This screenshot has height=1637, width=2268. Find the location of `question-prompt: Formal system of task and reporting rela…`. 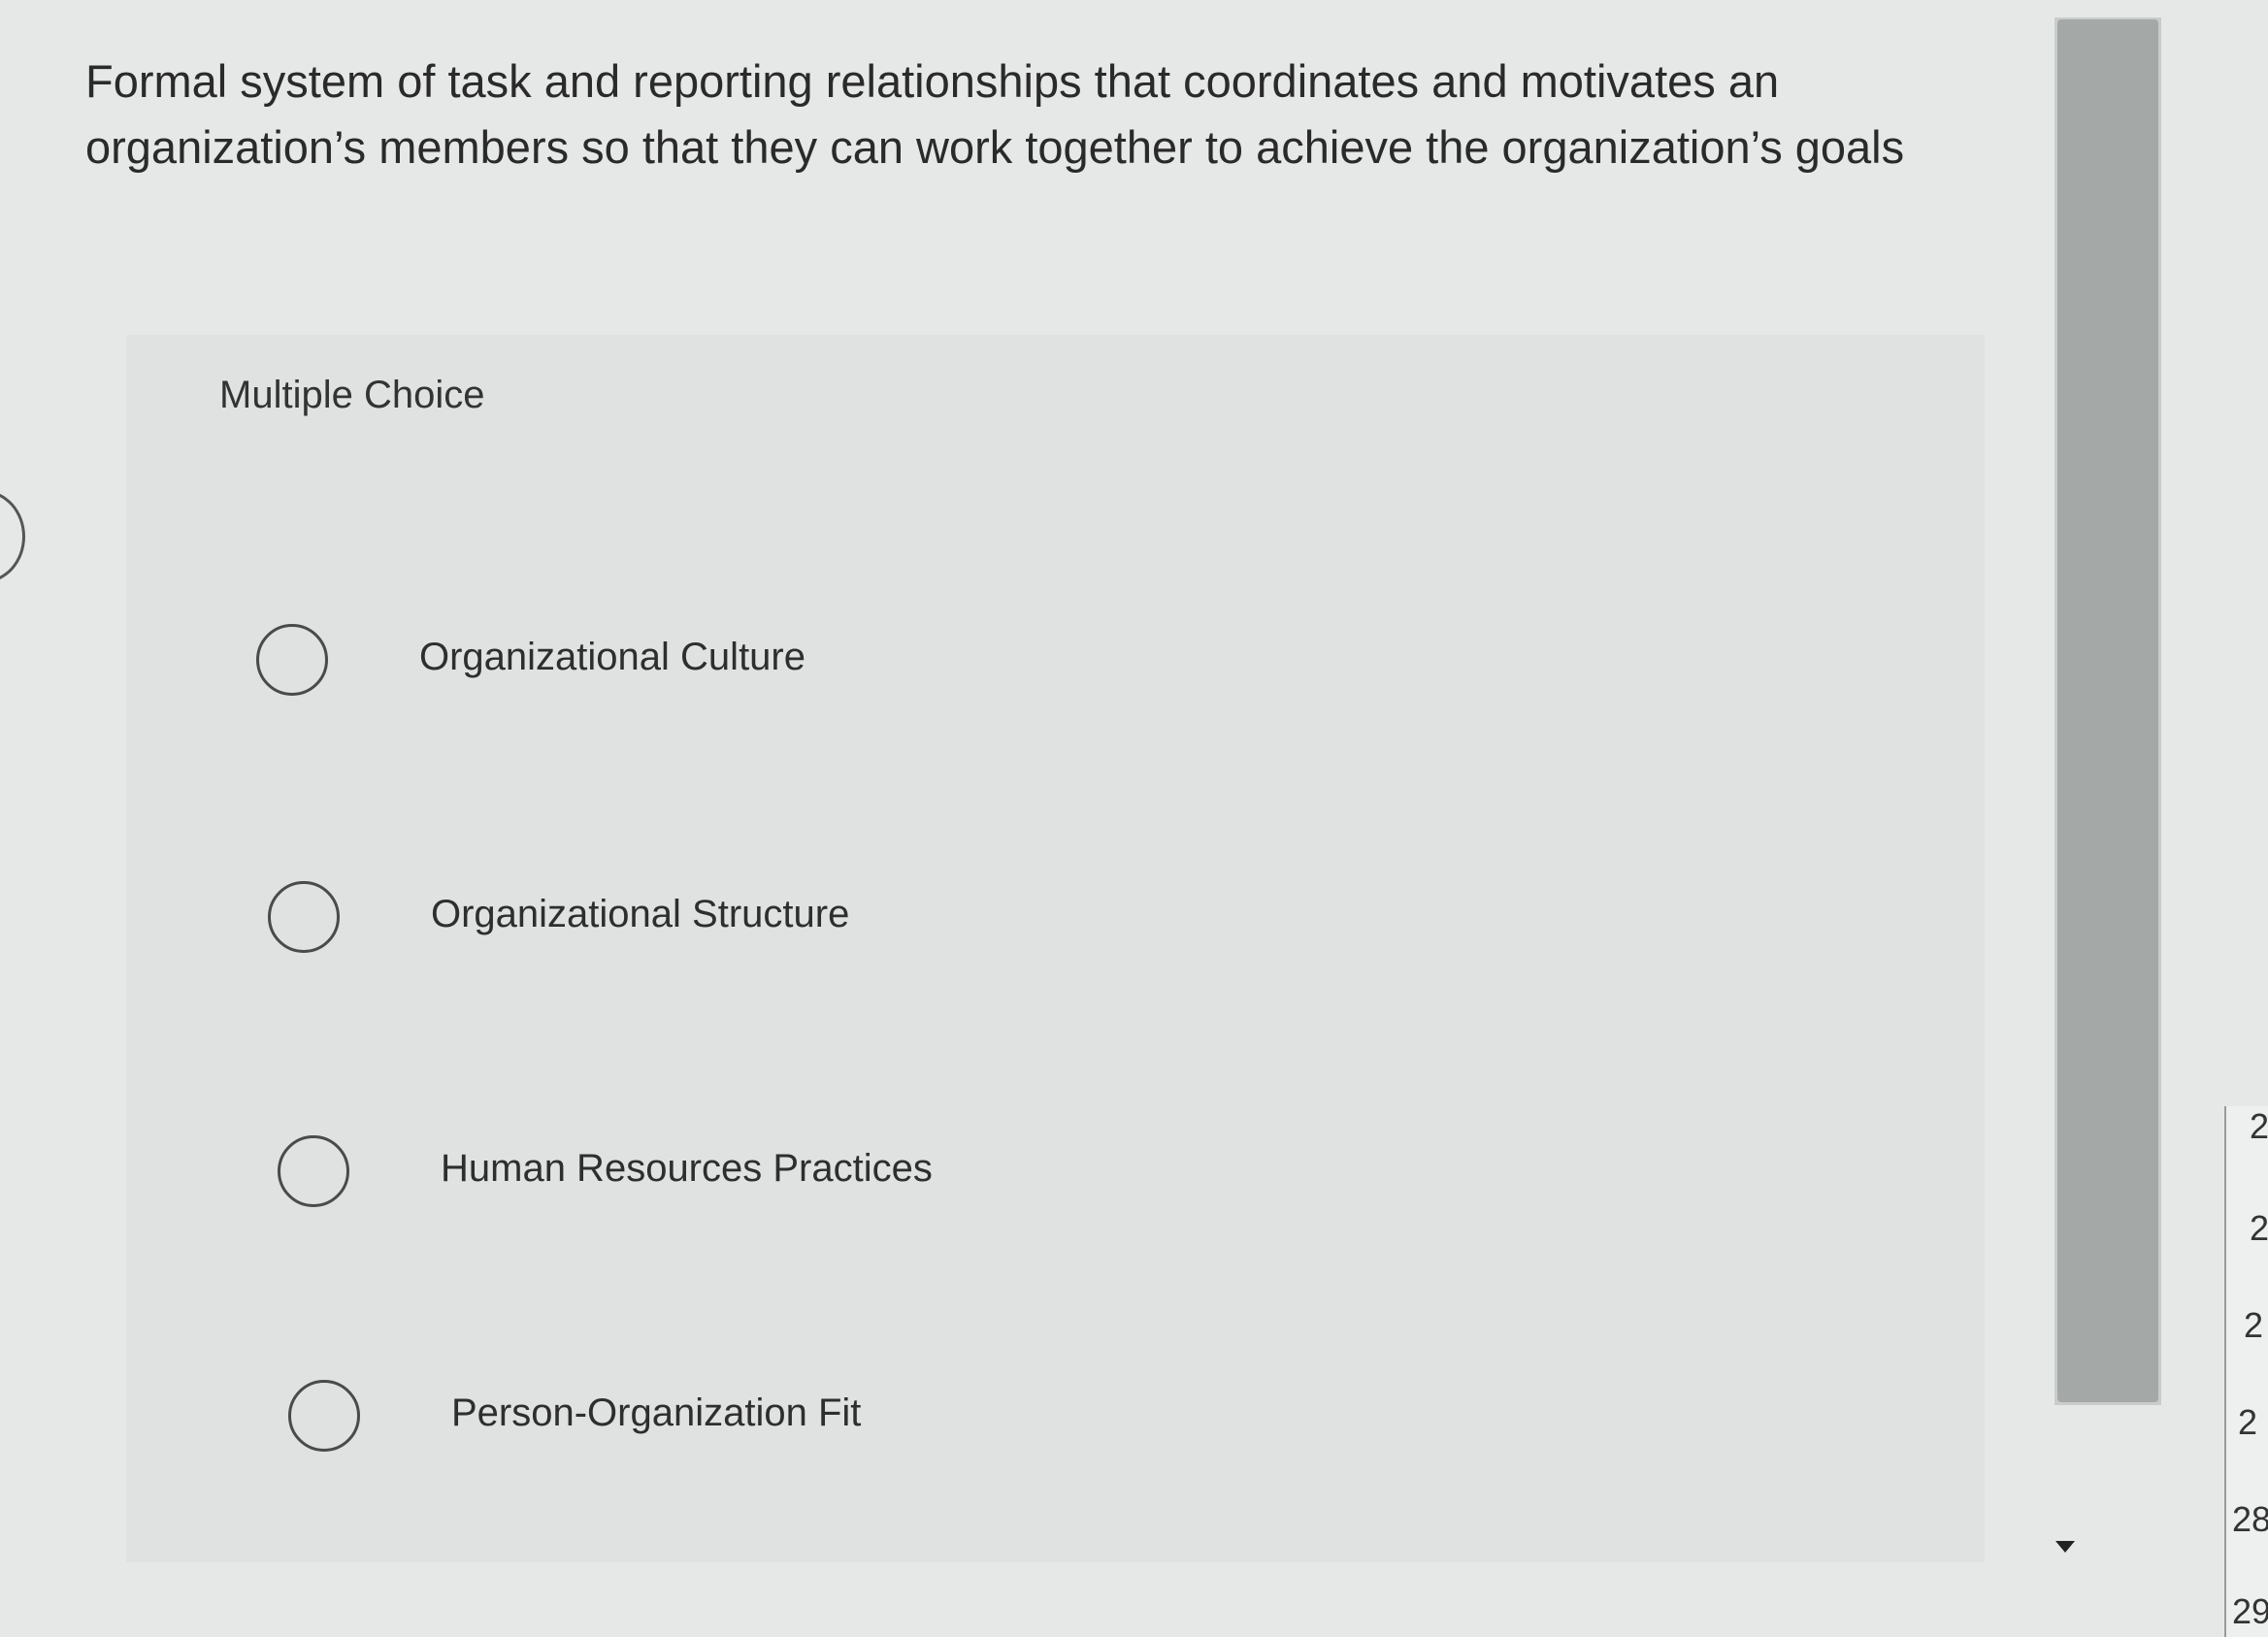

question-prompt: Formal system of task and reporting rela… is located at coordinates (995, 114).